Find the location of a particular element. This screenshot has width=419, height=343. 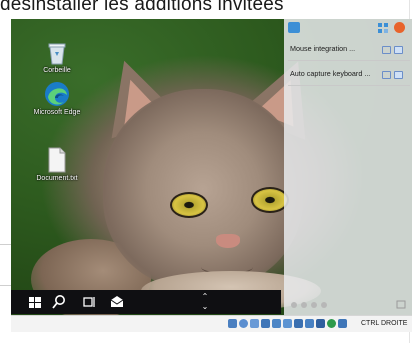

shared-folders-icon is located at coordinates (287, 323).